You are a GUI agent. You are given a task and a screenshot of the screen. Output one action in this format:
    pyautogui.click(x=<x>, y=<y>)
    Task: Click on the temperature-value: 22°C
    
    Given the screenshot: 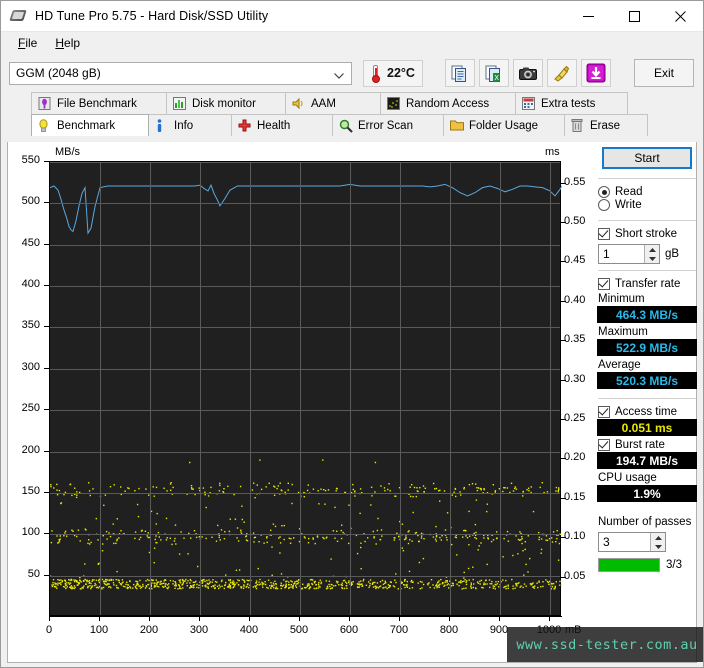 What is the action you would take?
    pyautogui.click(x=401, y=73)
    